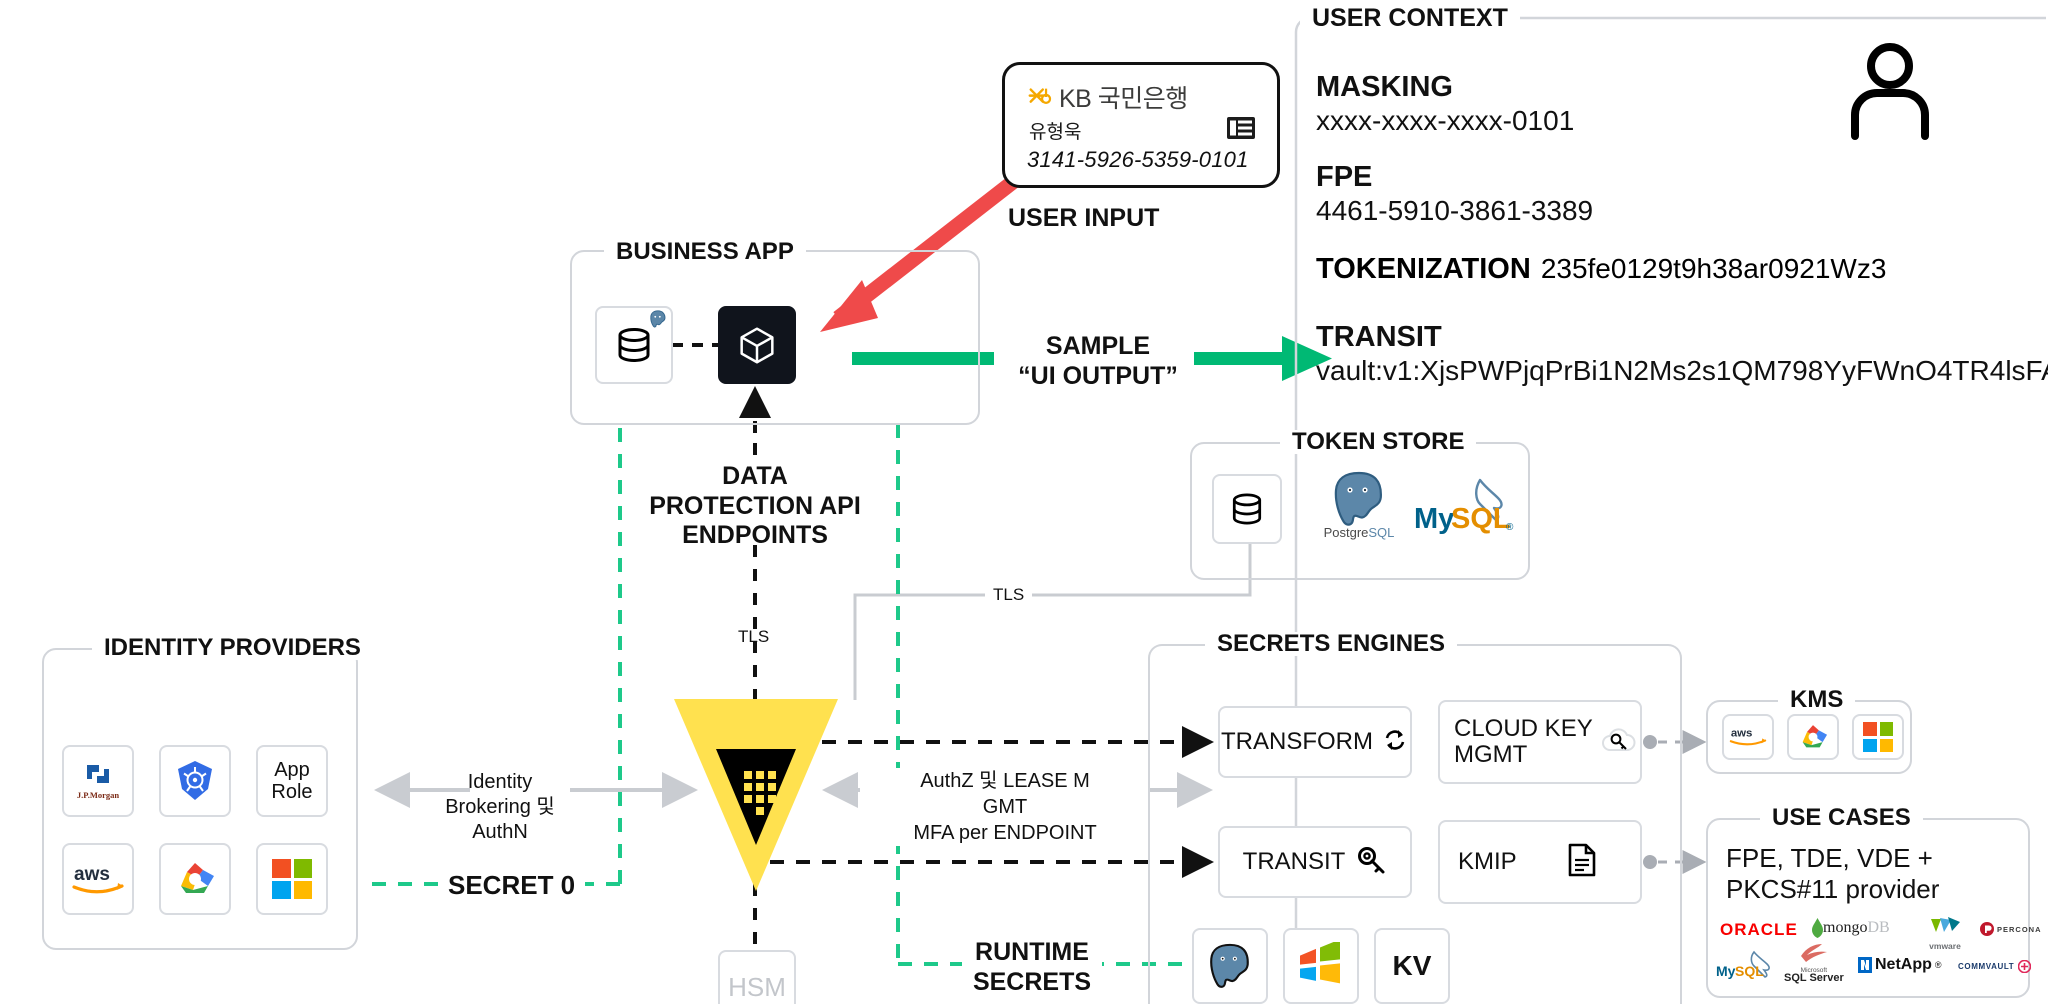 The width and height of the screenshot is (2048, 1004). Describe the element at coordinates (1878, 737) in the screenshot. I see `kms-tile-microsoft` at that location.